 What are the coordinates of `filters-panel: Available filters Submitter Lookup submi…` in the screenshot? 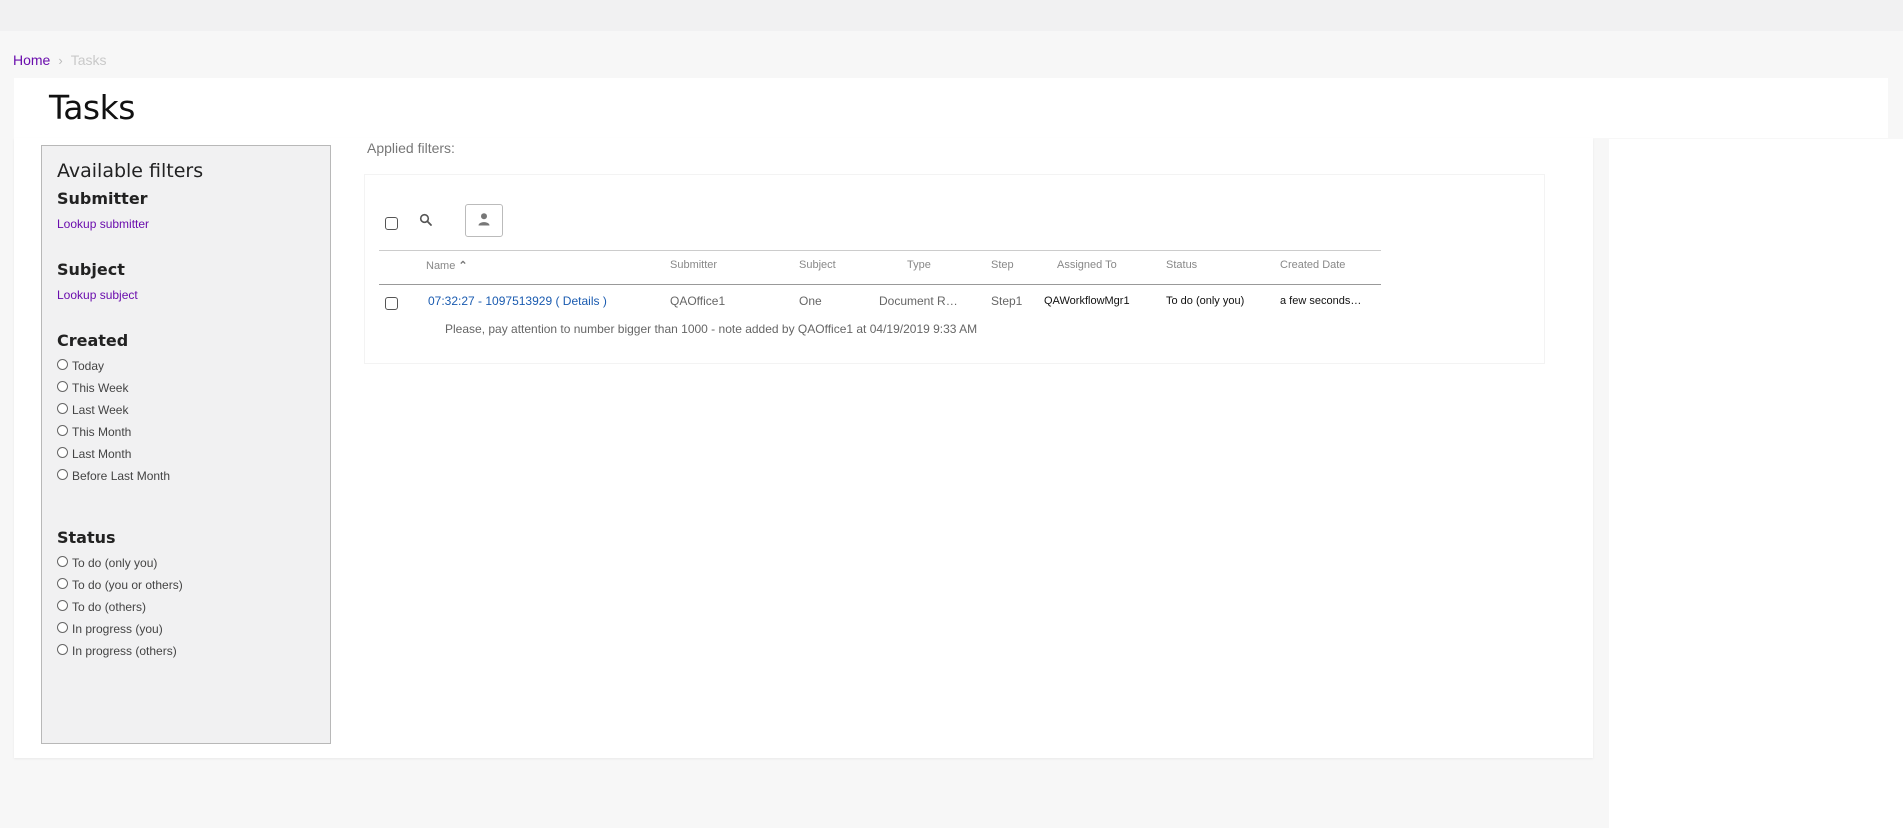 It's located at (186, 444).